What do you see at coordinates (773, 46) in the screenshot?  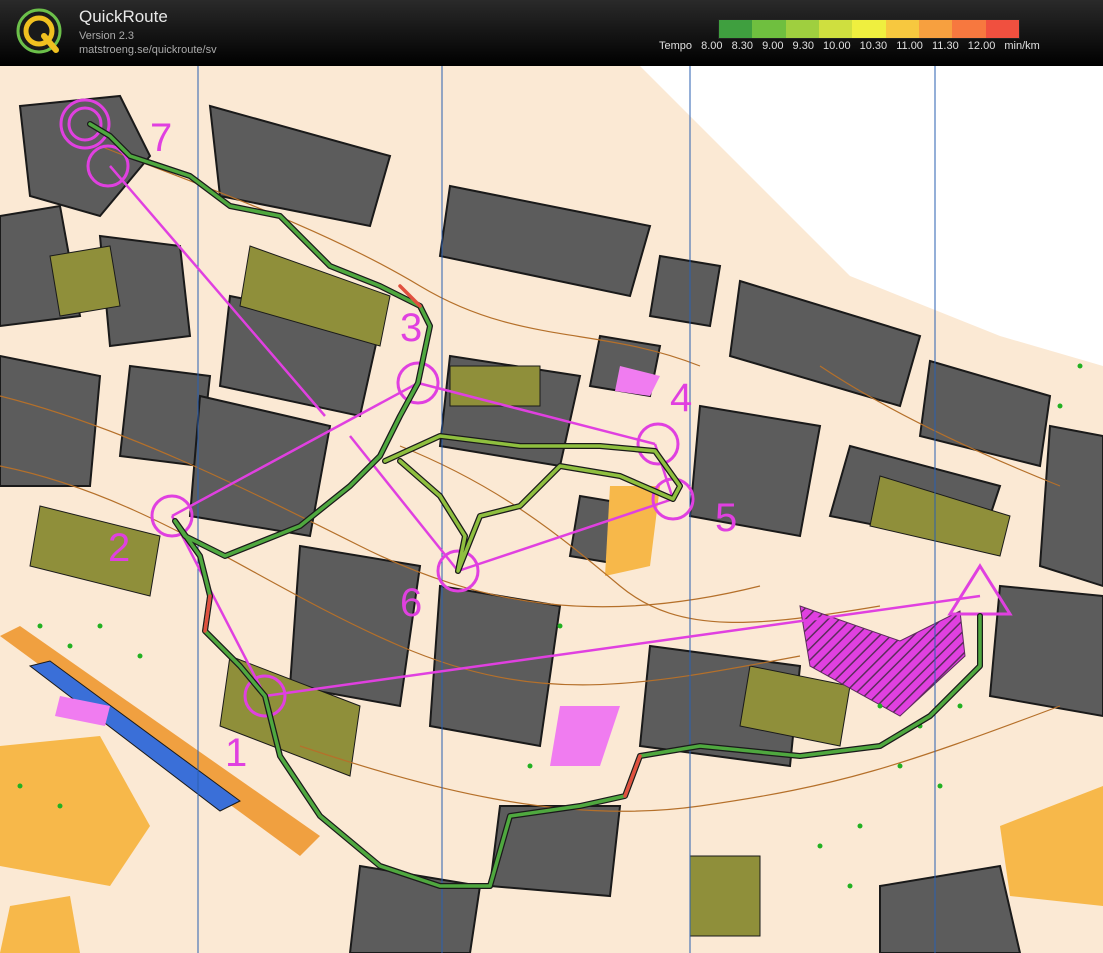 I see `tempo-tick: 9.00` at bounding box center [773, 46].